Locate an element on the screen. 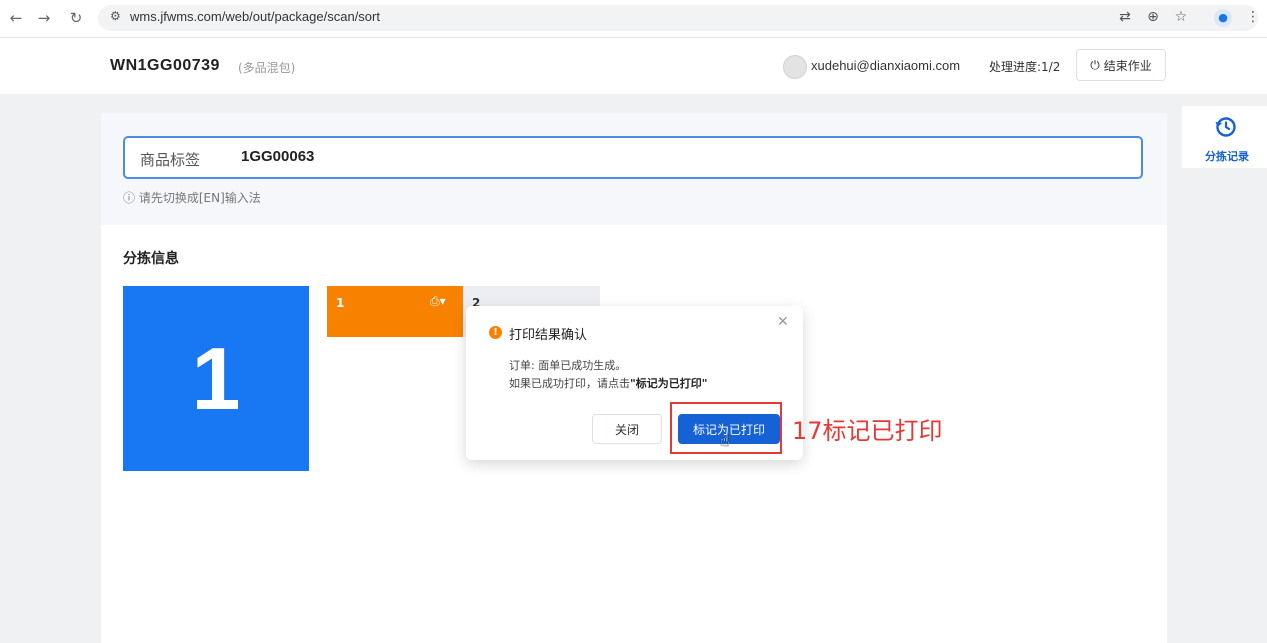  dialog-message-line1: 订单: 面单已成功生成。 is located at coordinates (568, 365).